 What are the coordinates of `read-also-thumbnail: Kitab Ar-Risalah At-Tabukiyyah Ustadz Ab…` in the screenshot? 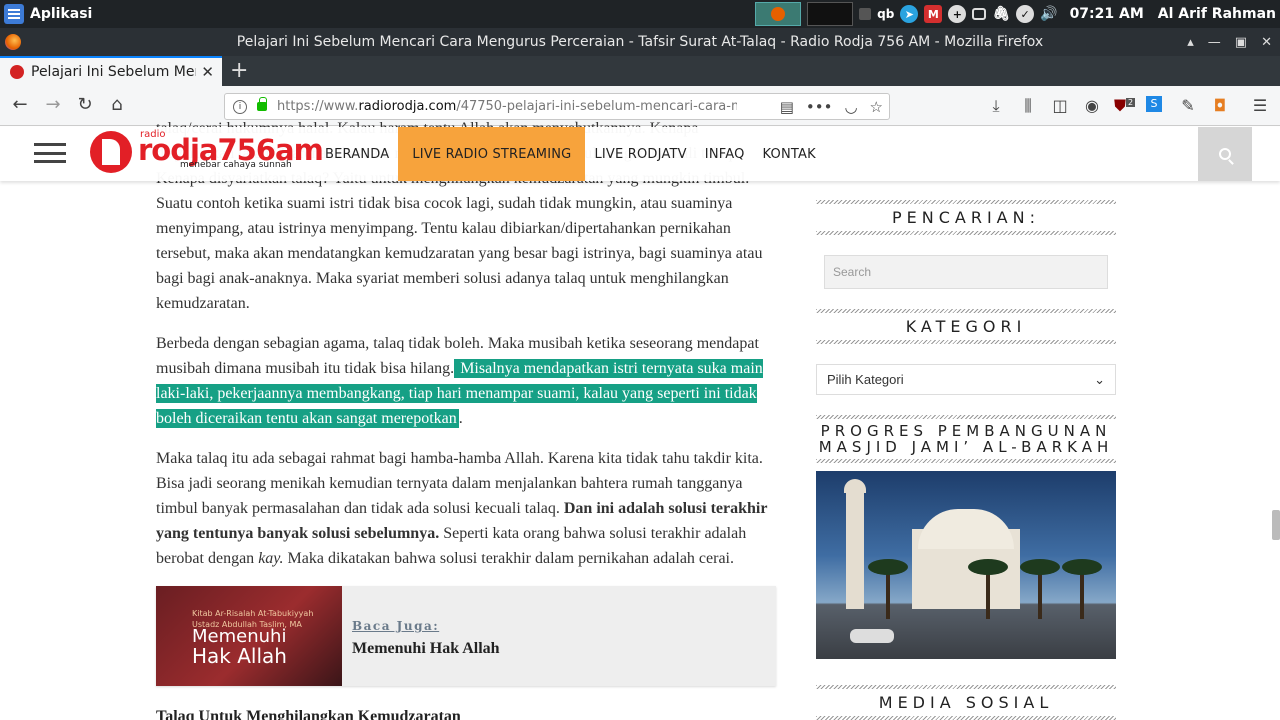 It's located at (249, 636).